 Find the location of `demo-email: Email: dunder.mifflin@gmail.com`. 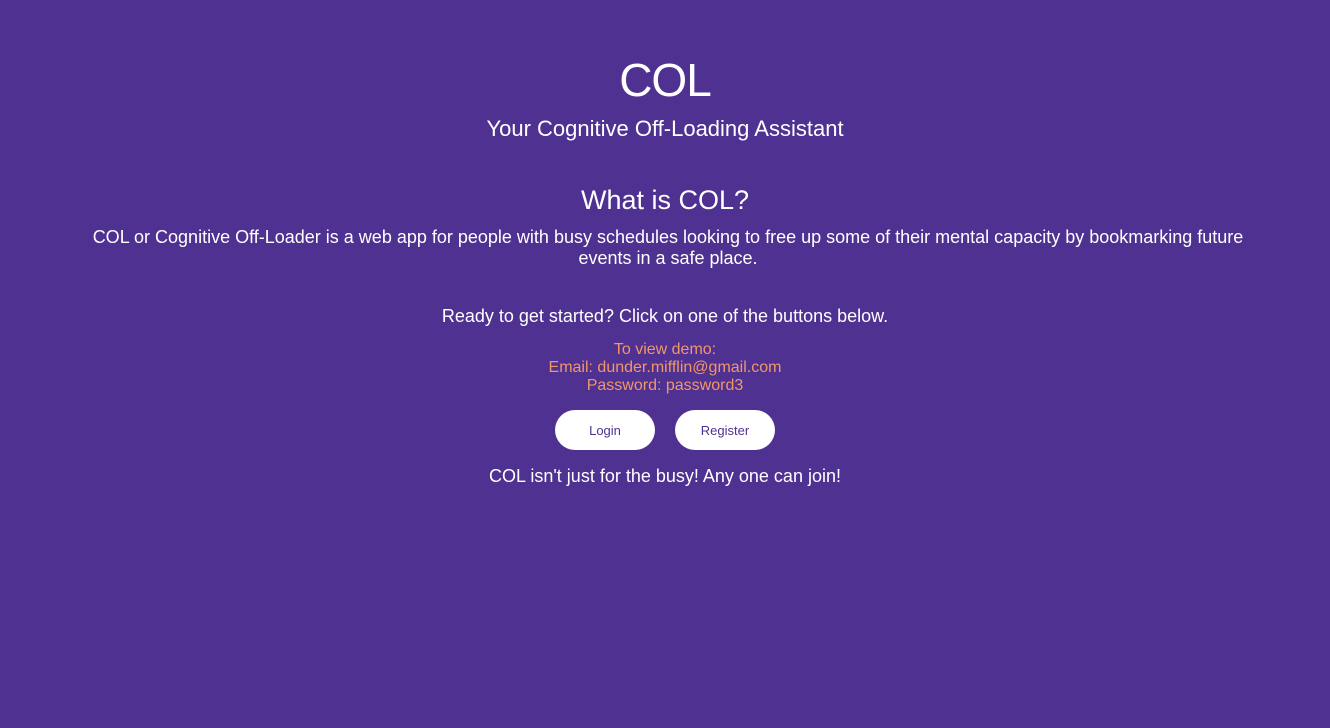

demo-email: Email: dunder.mifflin@gmail.com is located at coordinates (665, 367).